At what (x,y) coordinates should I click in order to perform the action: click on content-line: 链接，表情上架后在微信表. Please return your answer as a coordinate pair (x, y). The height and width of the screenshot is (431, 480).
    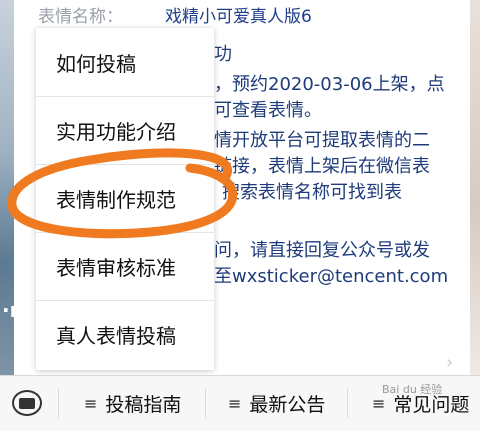
    Looking at the image, I should click on (322, 166).